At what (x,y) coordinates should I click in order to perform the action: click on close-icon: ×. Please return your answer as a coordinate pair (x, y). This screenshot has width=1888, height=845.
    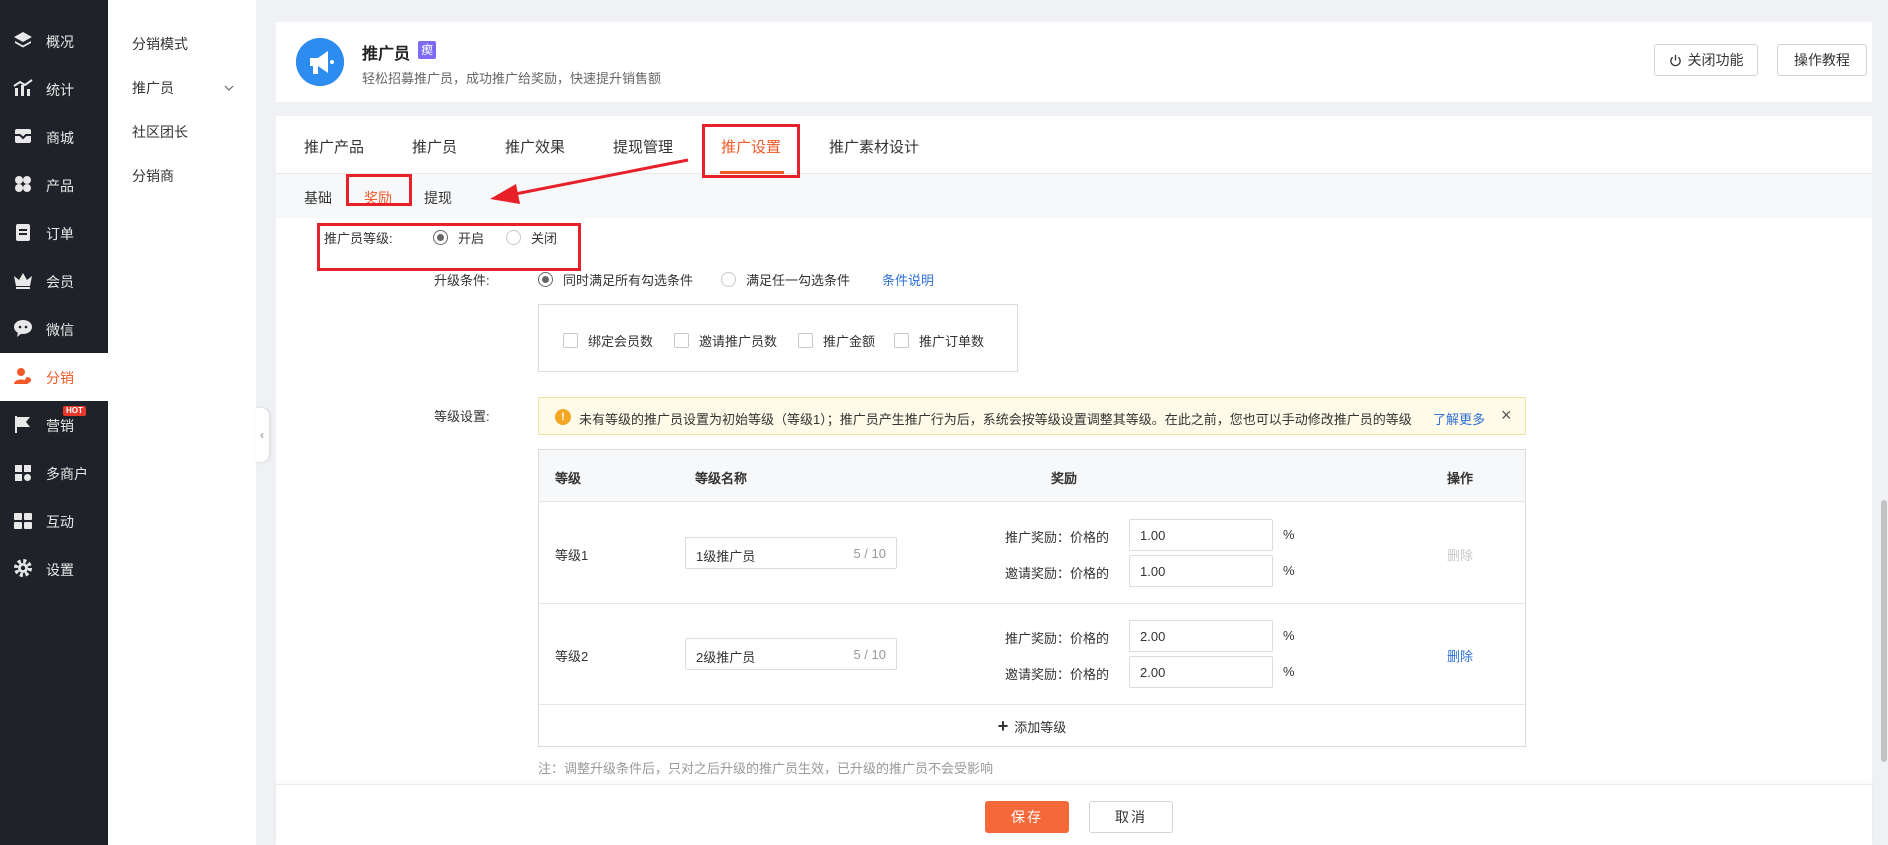
    Looking at the image, I should click on (1506, 415).